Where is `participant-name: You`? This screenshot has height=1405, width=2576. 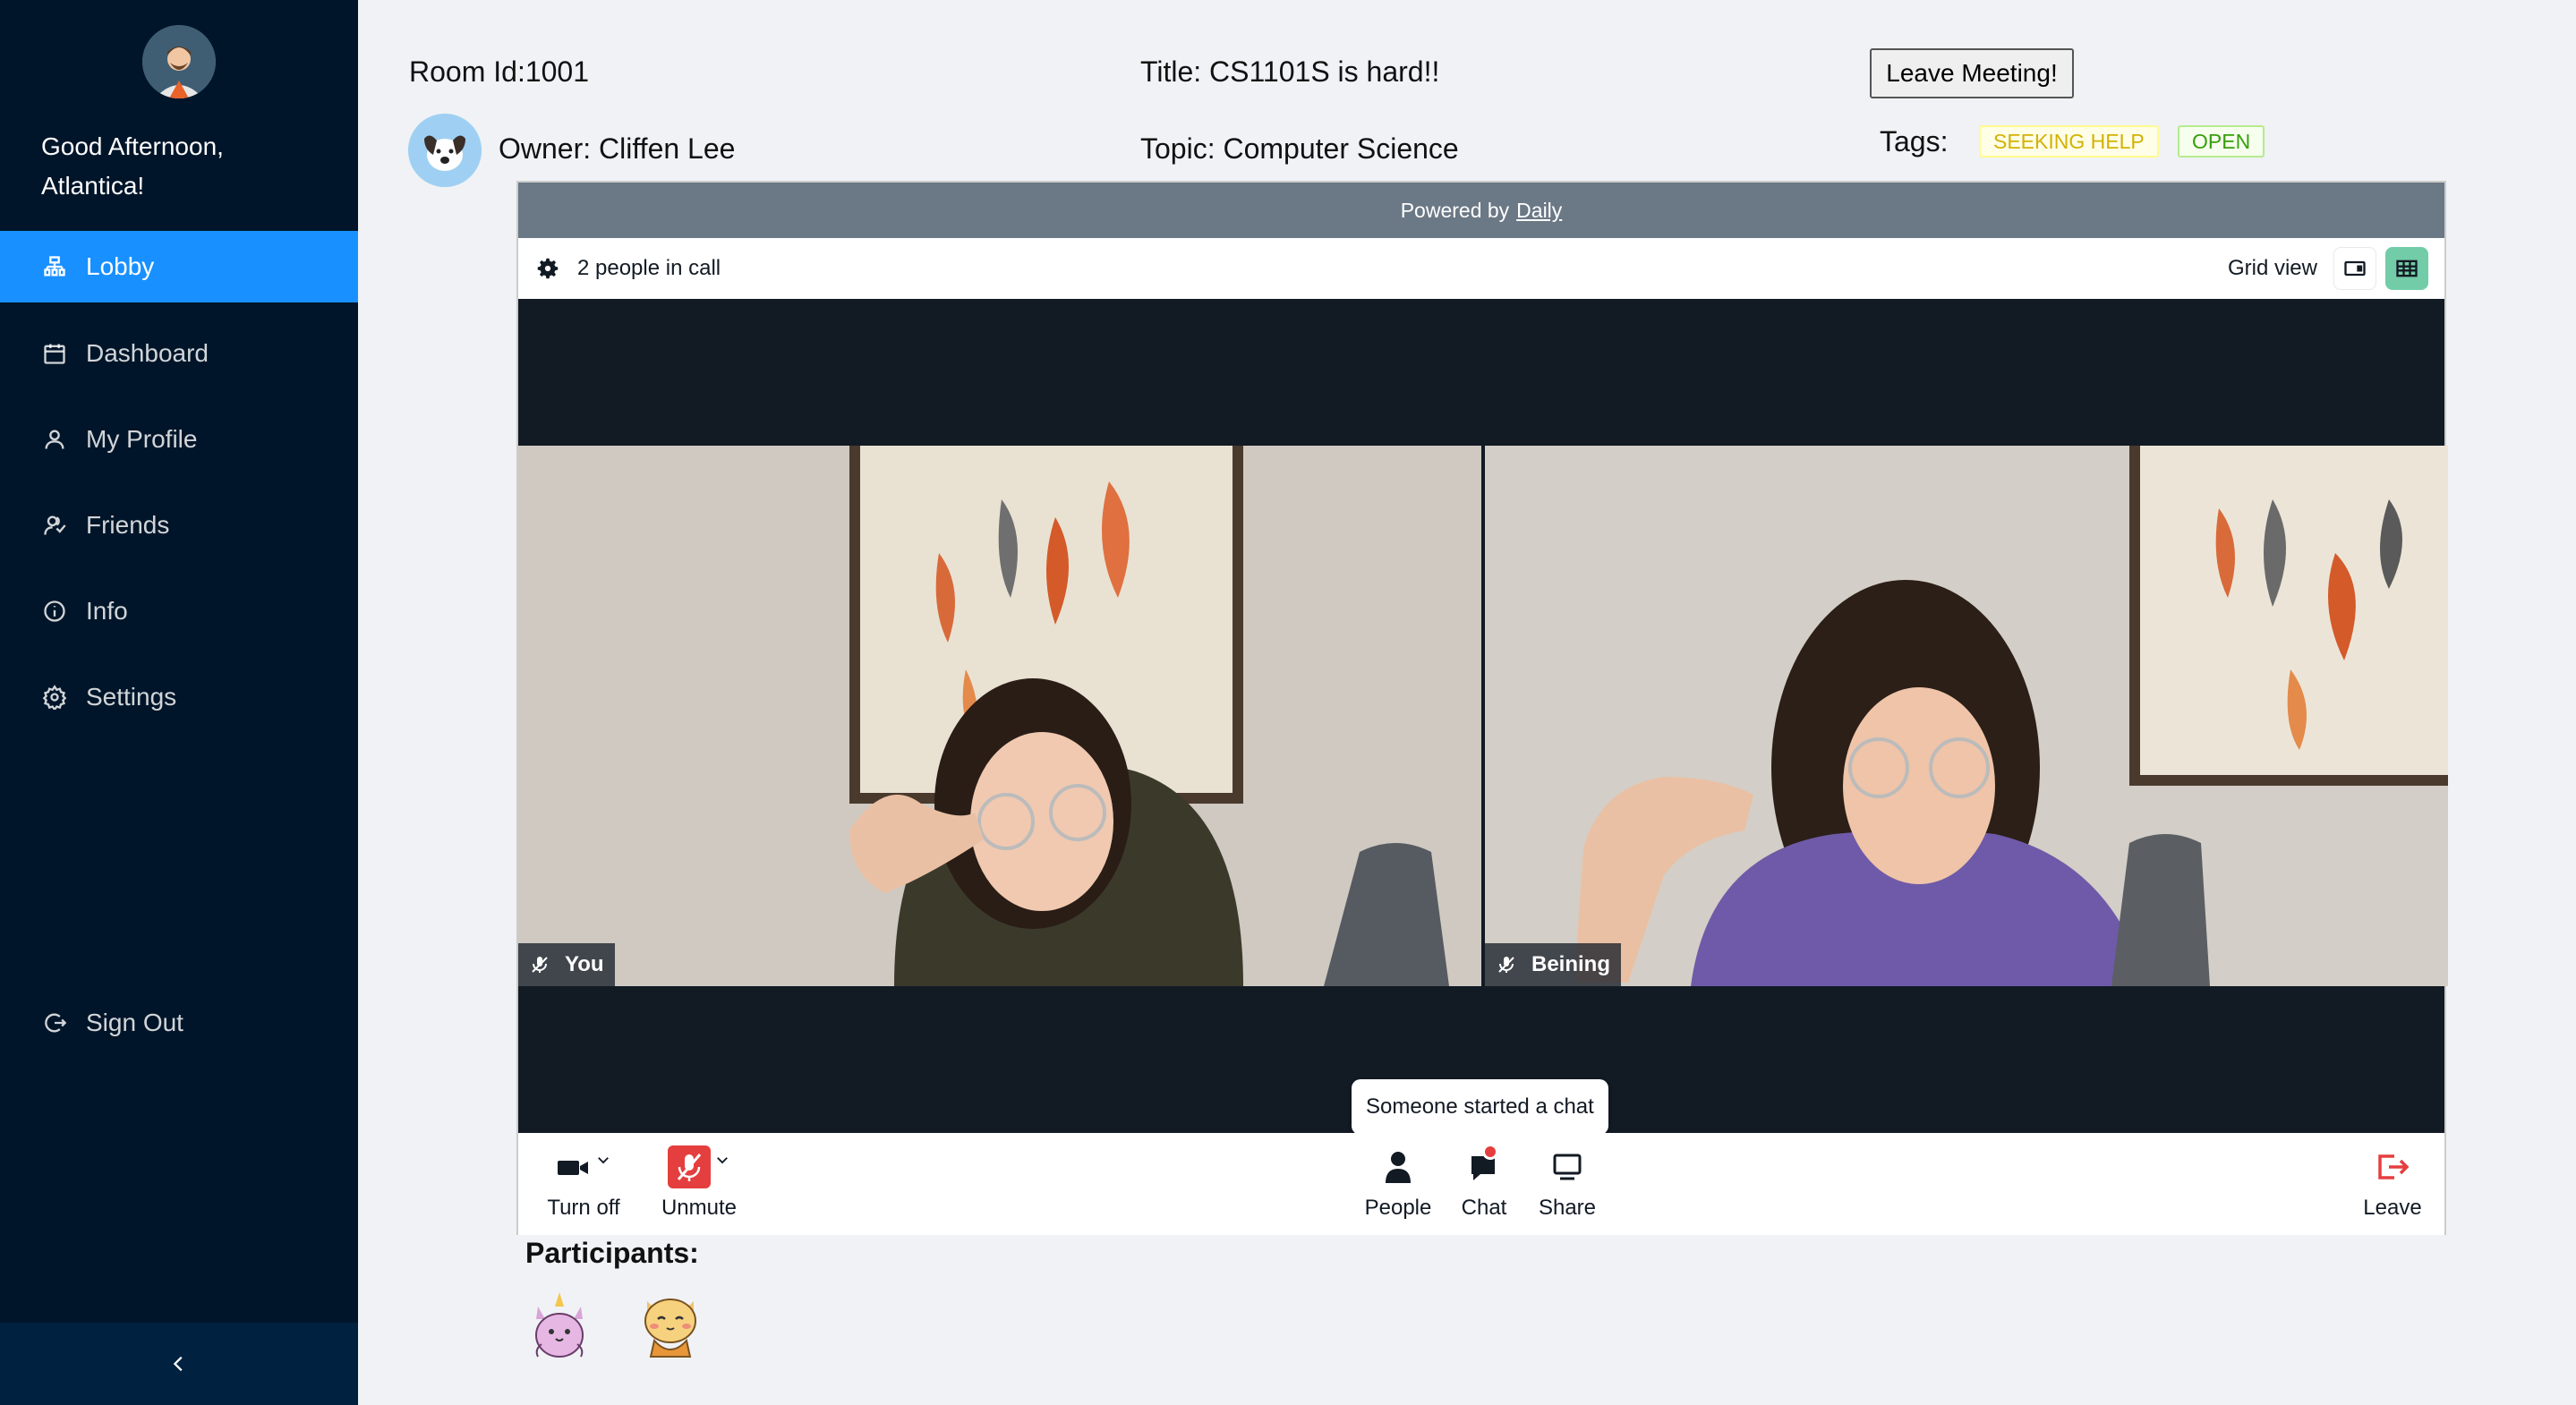
participant-name: You is located at coordinates (584, 964).